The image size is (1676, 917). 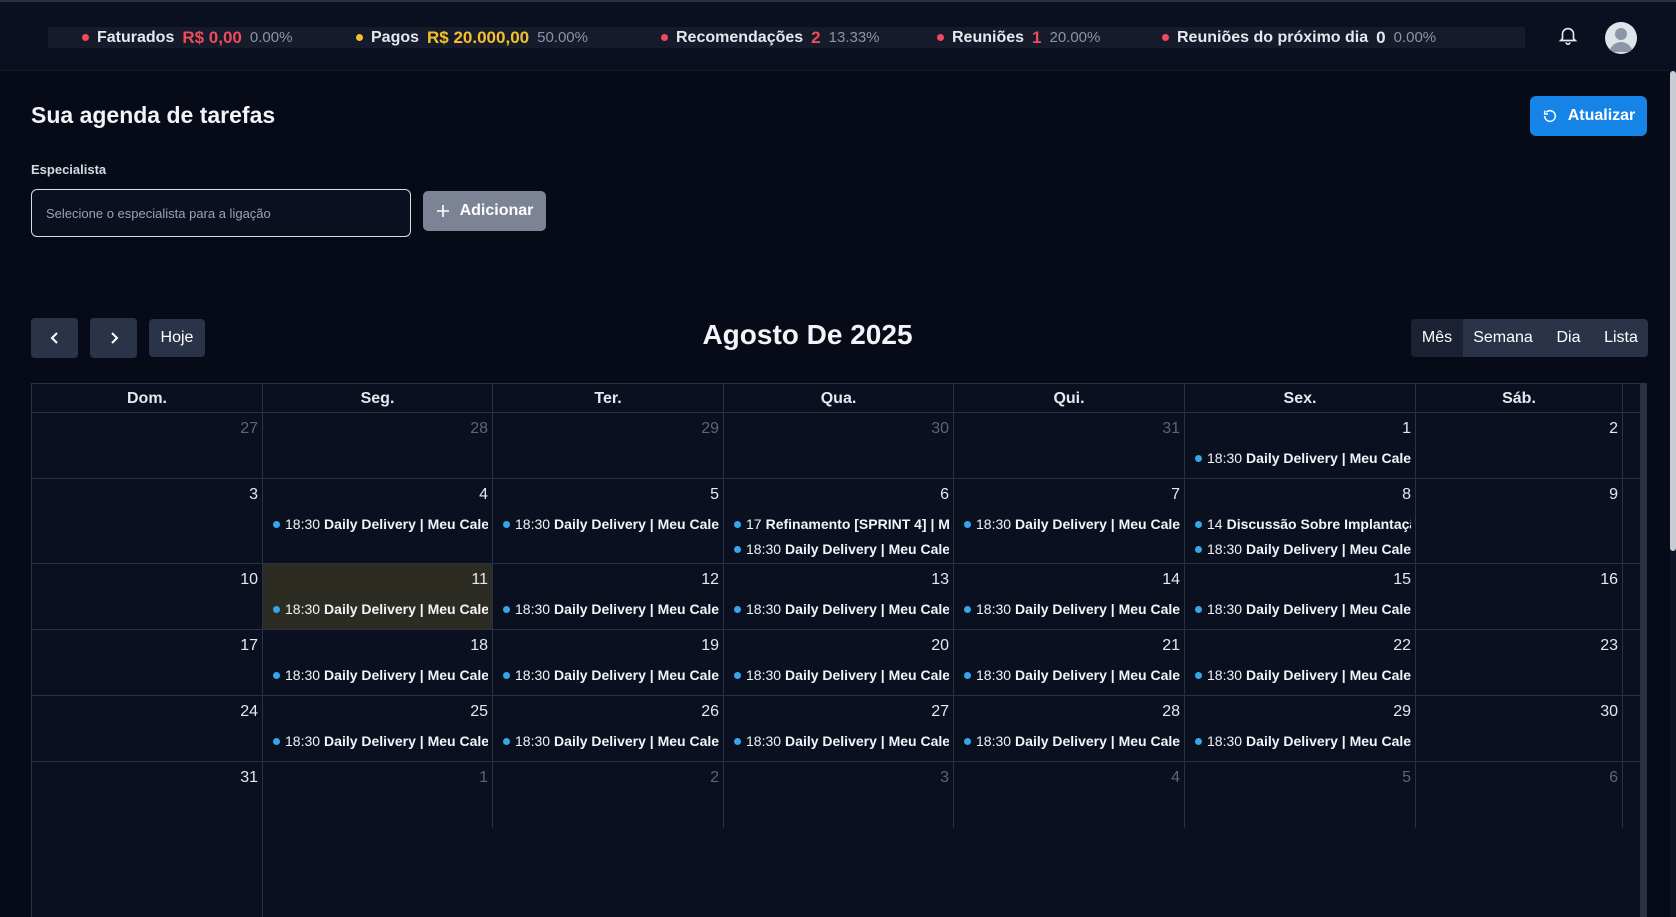 What do you see at coordinates (608, 728) in the screenshot?
I see `calendar-day-cell: 26 18:30Daily Delivery | Meu Calendário` at bounding box center [608, 728].